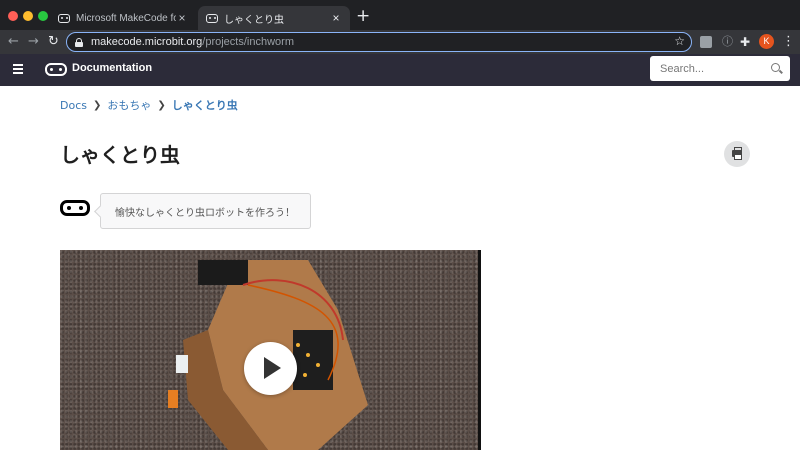 Image resolution: width=800 pixels, height=450 pixels. Describe the element at coordinates (788, 42) in the screenshot. I see `more-menu-icon: ⋮` at that location.